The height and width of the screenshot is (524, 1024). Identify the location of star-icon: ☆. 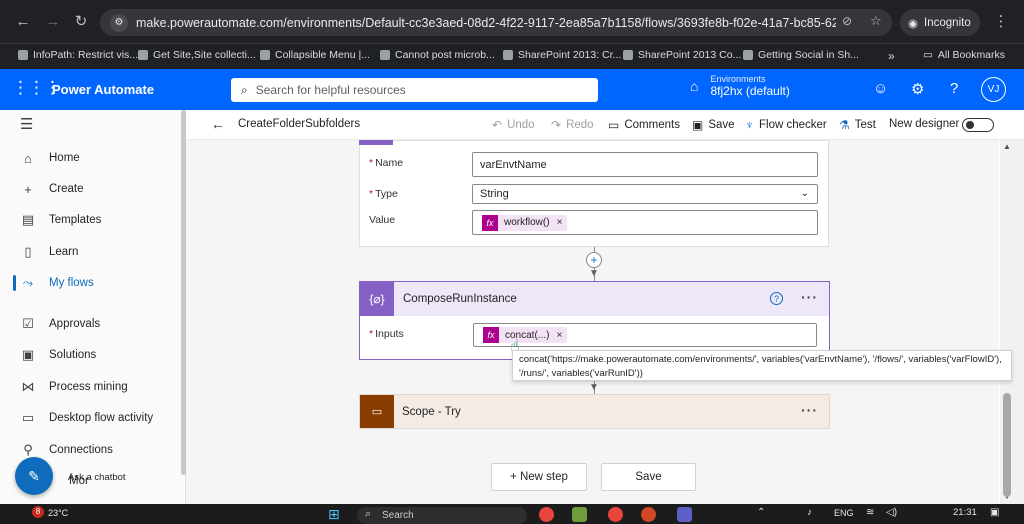
(876, 21).